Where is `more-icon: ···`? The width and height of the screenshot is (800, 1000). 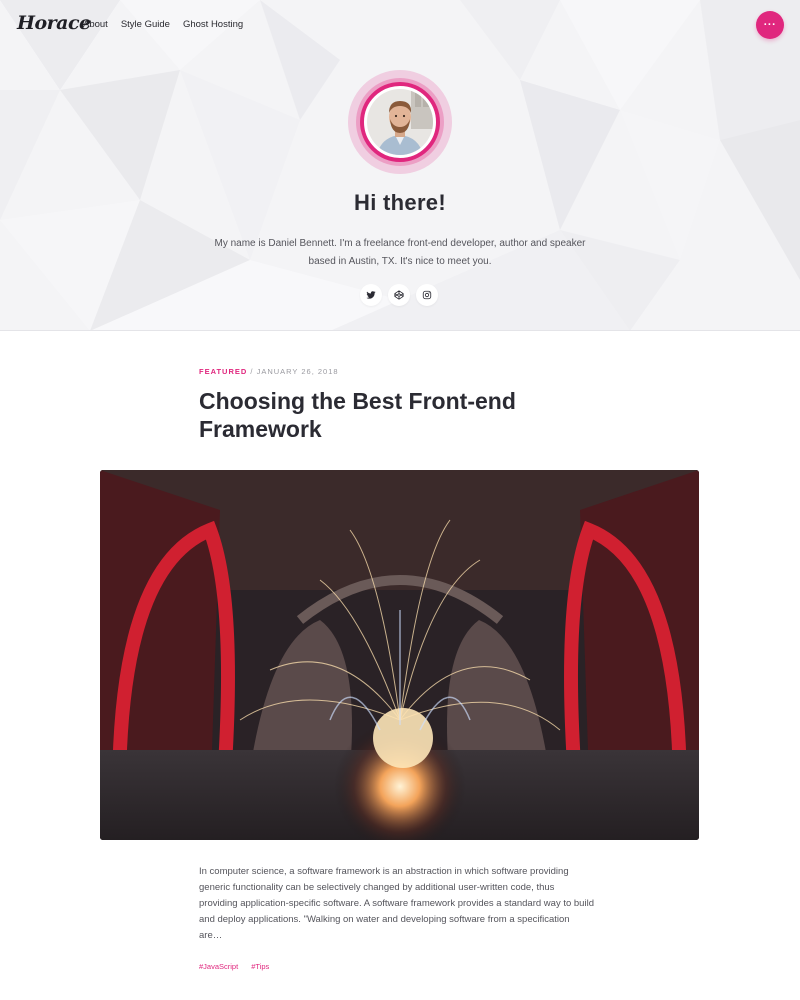
more-icon: ··· is located at coordinates (770, 25).